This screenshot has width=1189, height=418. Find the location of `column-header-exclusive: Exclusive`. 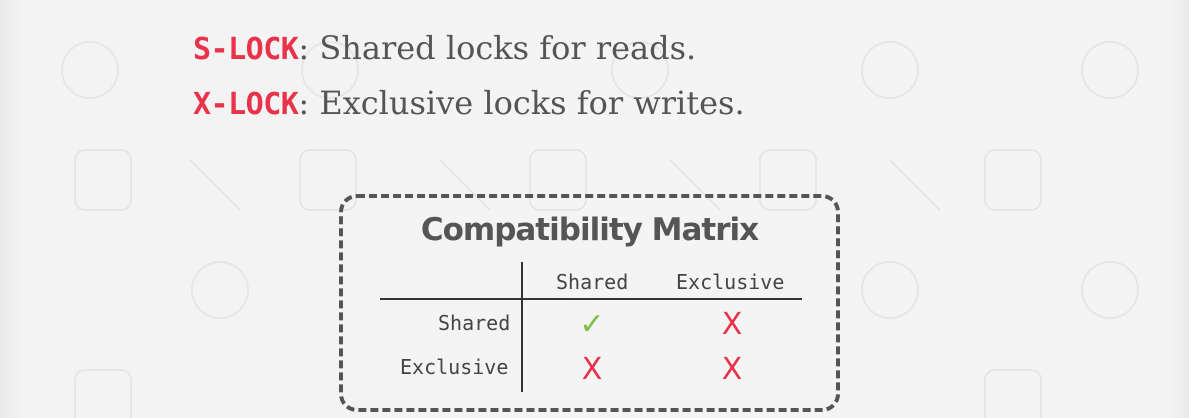

column-header-exclusive: Exclusive is located at coordinates (730, 282).